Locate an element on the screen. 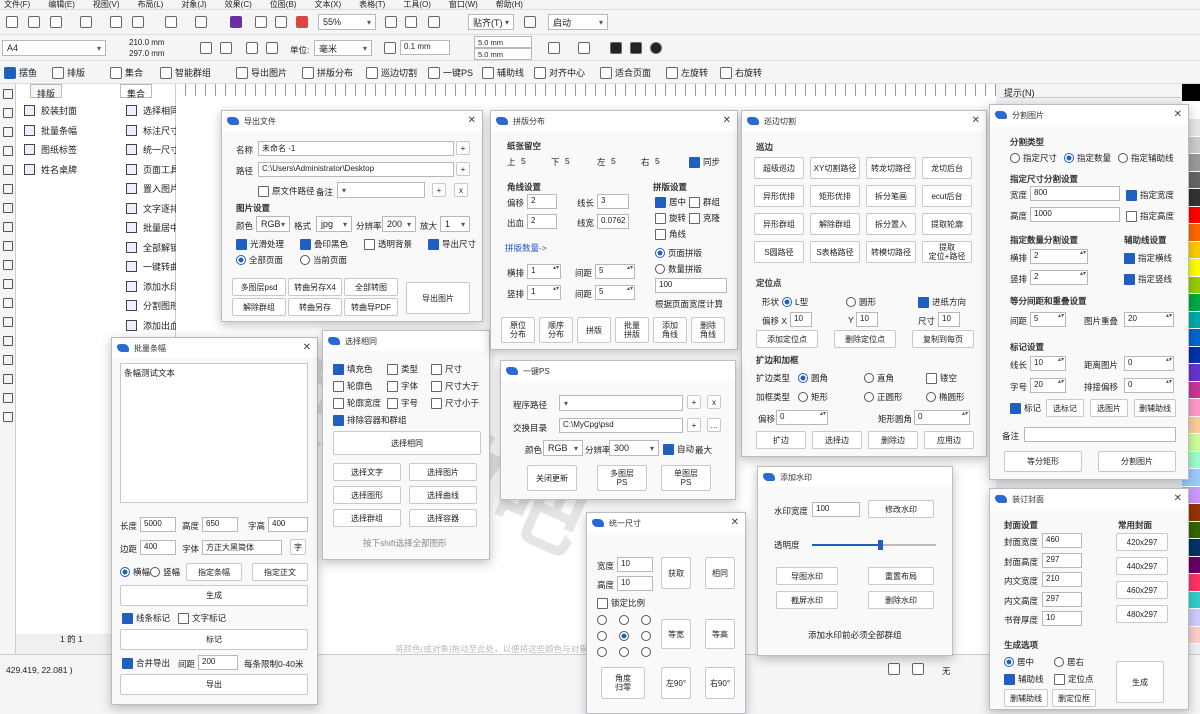 This screenshot has width=1200, height=714. merge-export-checkbox: 合并导出 is located at coordinates (146, 663).